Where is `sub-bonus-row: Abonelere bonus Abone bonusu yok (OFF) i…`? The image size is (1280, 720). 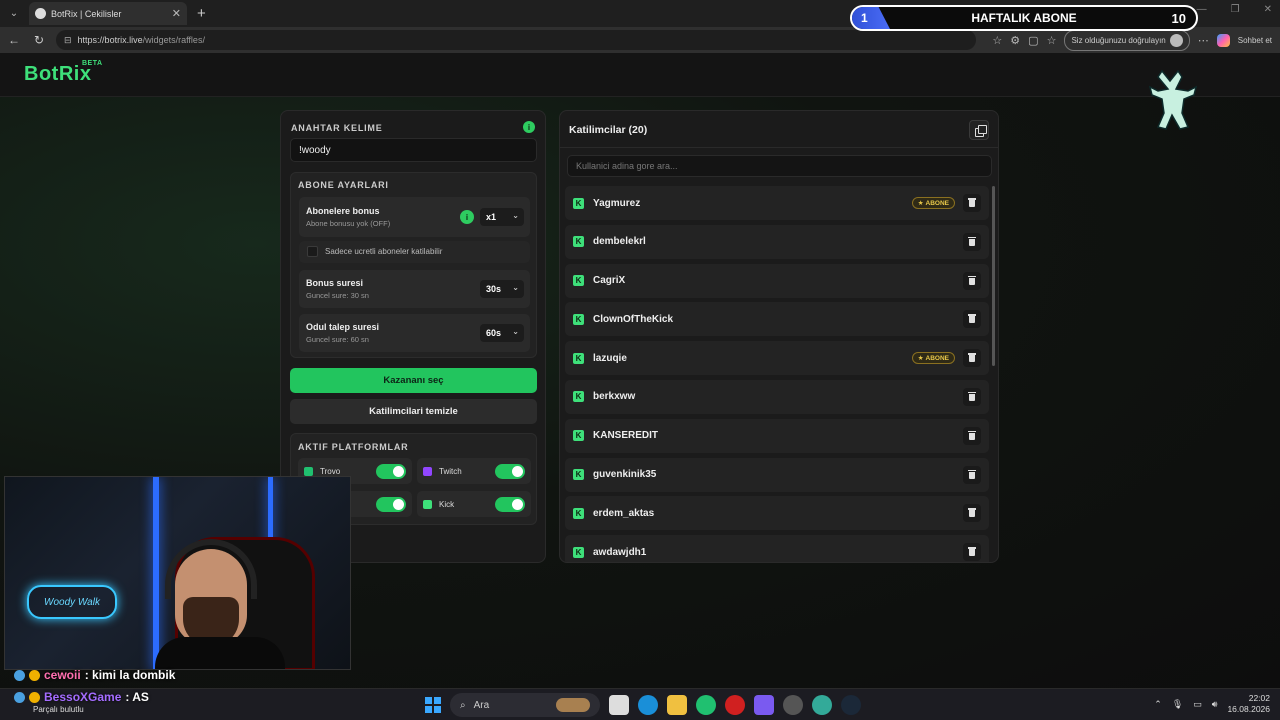
sub-bonus-row: Abonelere bonus Abone bonusu yok (OFF) i… is located at coordinates (414, 217).